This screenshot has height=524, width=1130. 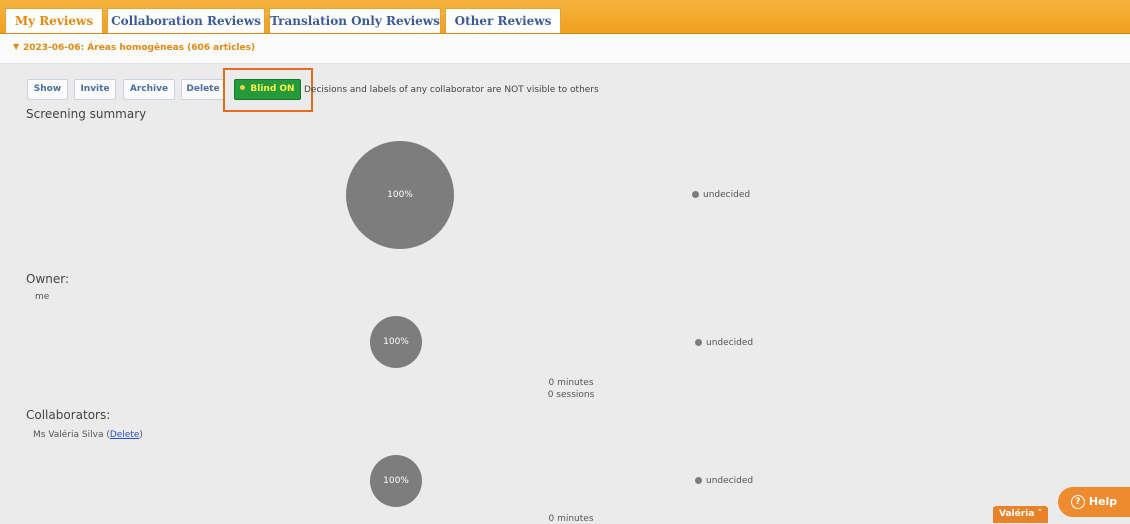 What do you see at coordinates (68, 415) in the screenshot?
I see `collaborators-title: Collaborators:` at bounding box center [68, 415].